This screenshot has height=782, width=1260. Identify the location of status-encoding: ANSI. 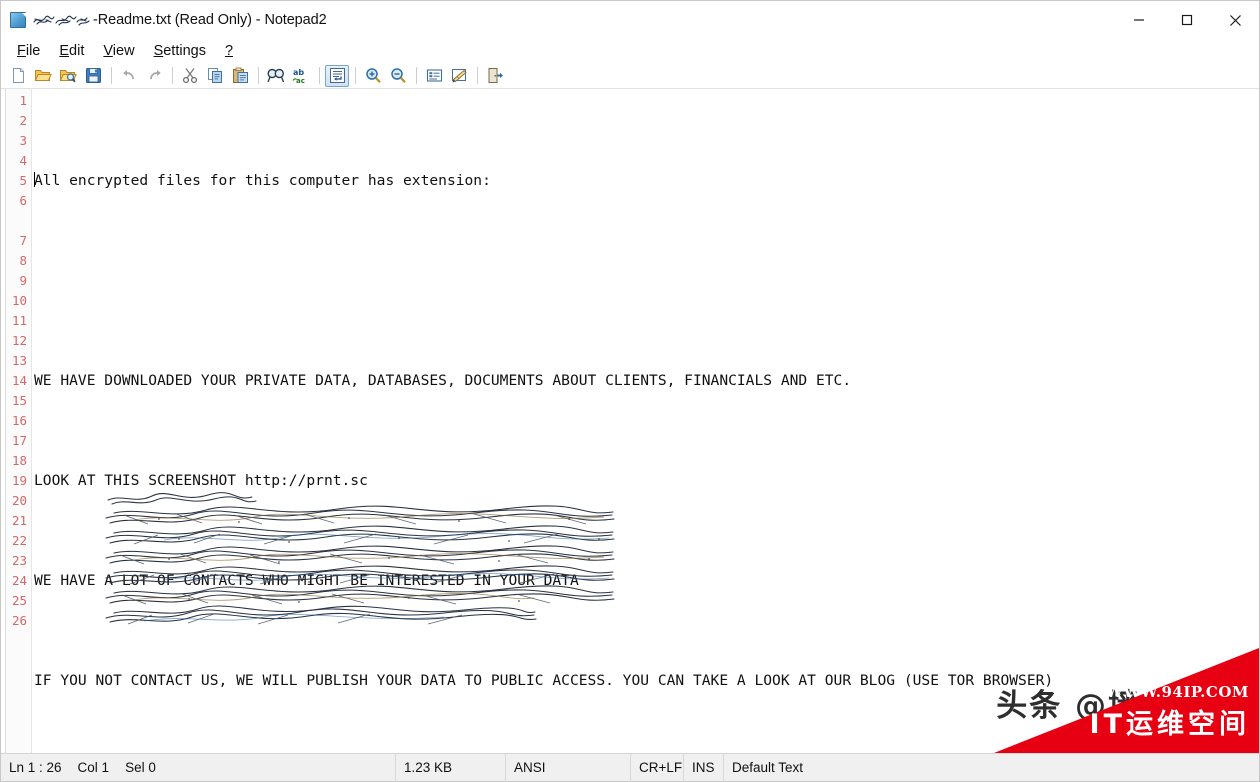
(568, 767).